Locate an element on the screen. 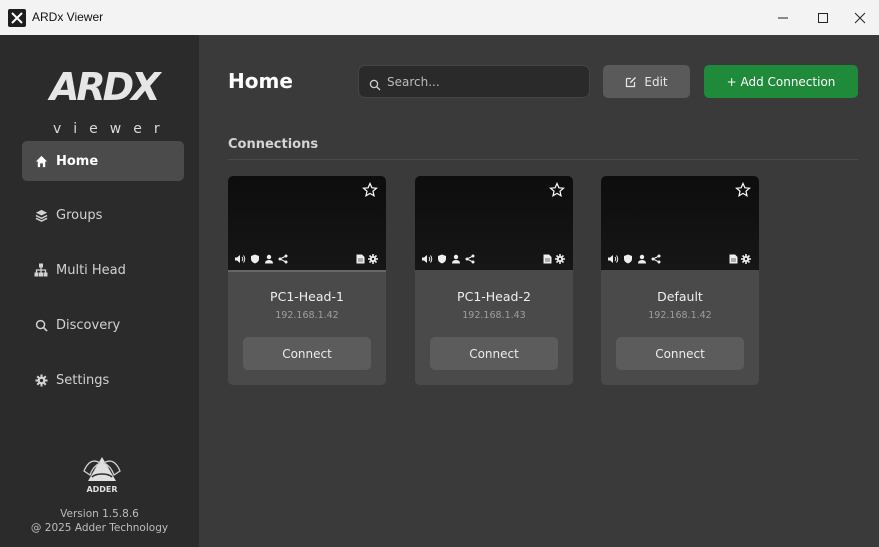 The width and height of the screenshot is (879, 547). layers-icon is located at coordinates (41, 215).